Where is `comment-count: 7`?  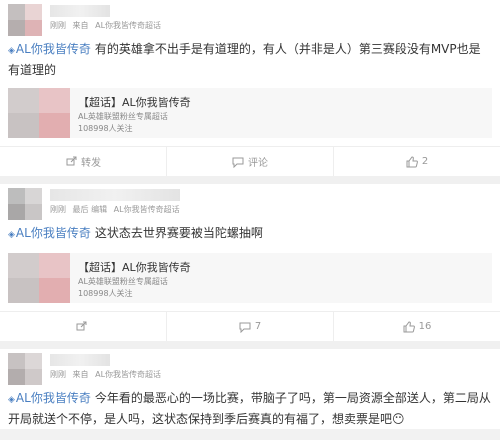
comment-count: 7 is located at coordinates (258, 326).